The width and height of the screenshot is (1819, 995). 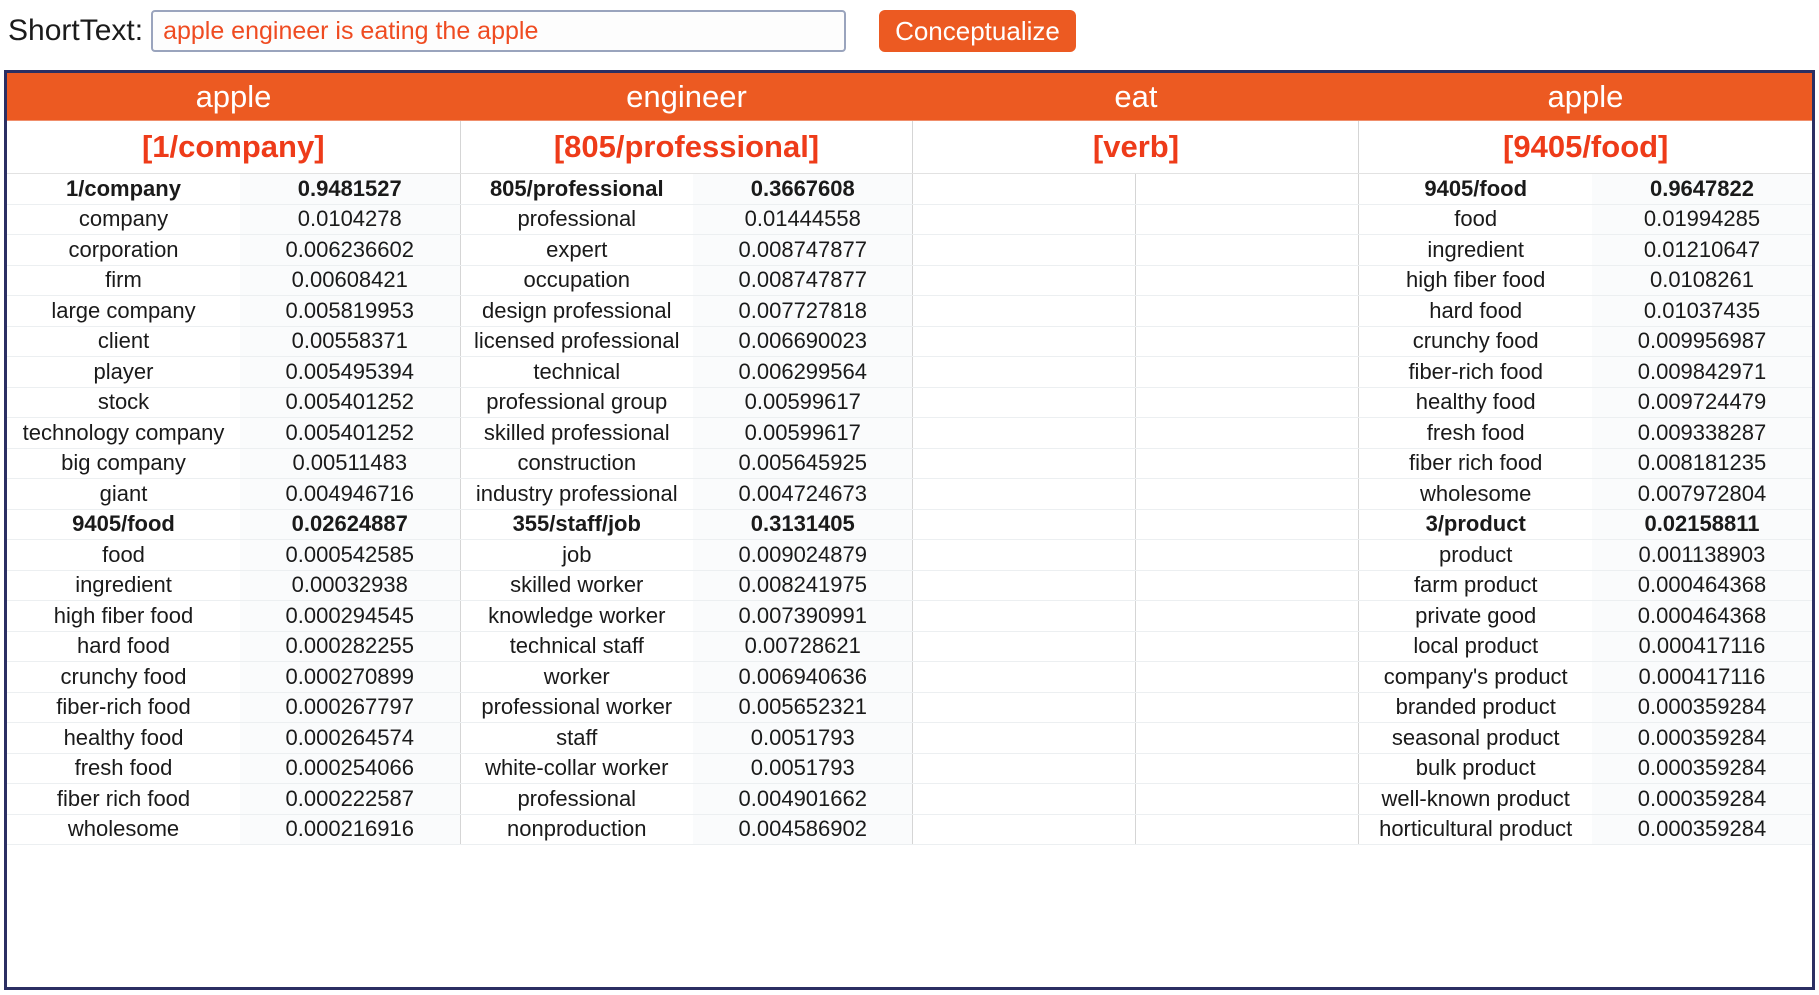 What do you see at coordinates (1701, 646) in the screenshot?
I see `concept-score-cell: 0.000417116` at bounding box center [1701, 646].